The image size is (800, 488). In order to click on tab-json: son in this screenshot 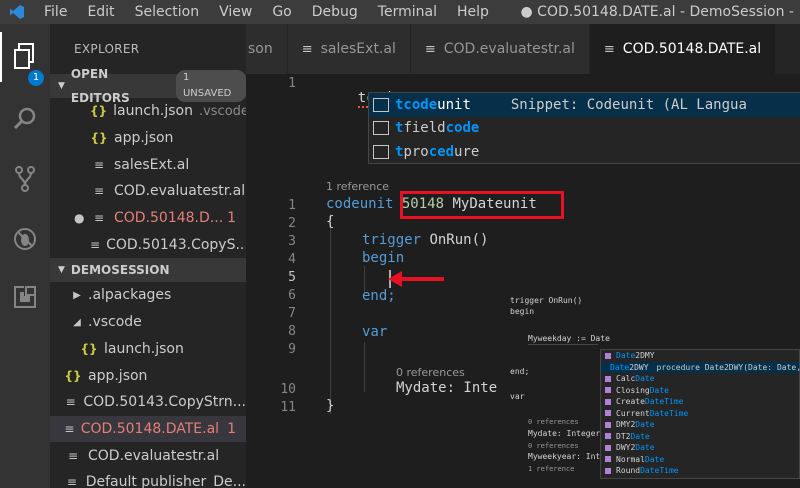, I will do `click(267, 49)`.